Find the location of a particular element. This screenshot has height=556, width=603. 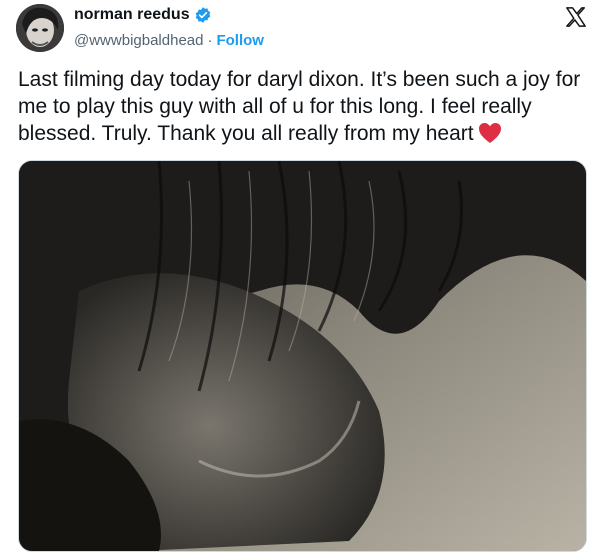

name-row: norman reedus is located at coordinates (143, 15).